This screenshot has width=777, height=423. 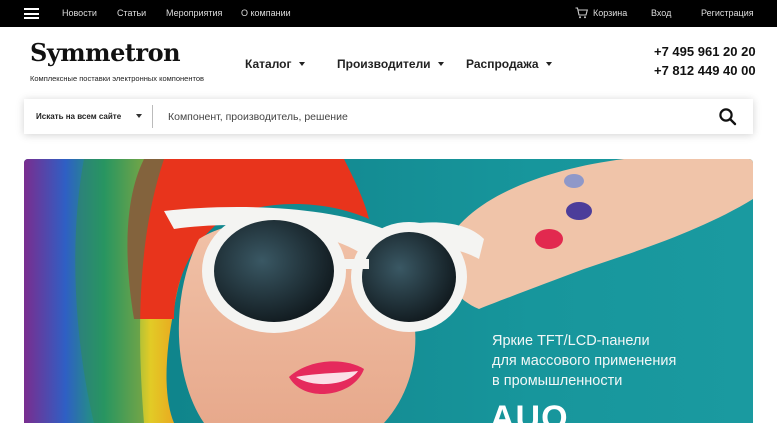 What do you see at coordinates (266, 13) in the screenshot?
I see `topnav-about: О компании` at bounding box center [266, 13].